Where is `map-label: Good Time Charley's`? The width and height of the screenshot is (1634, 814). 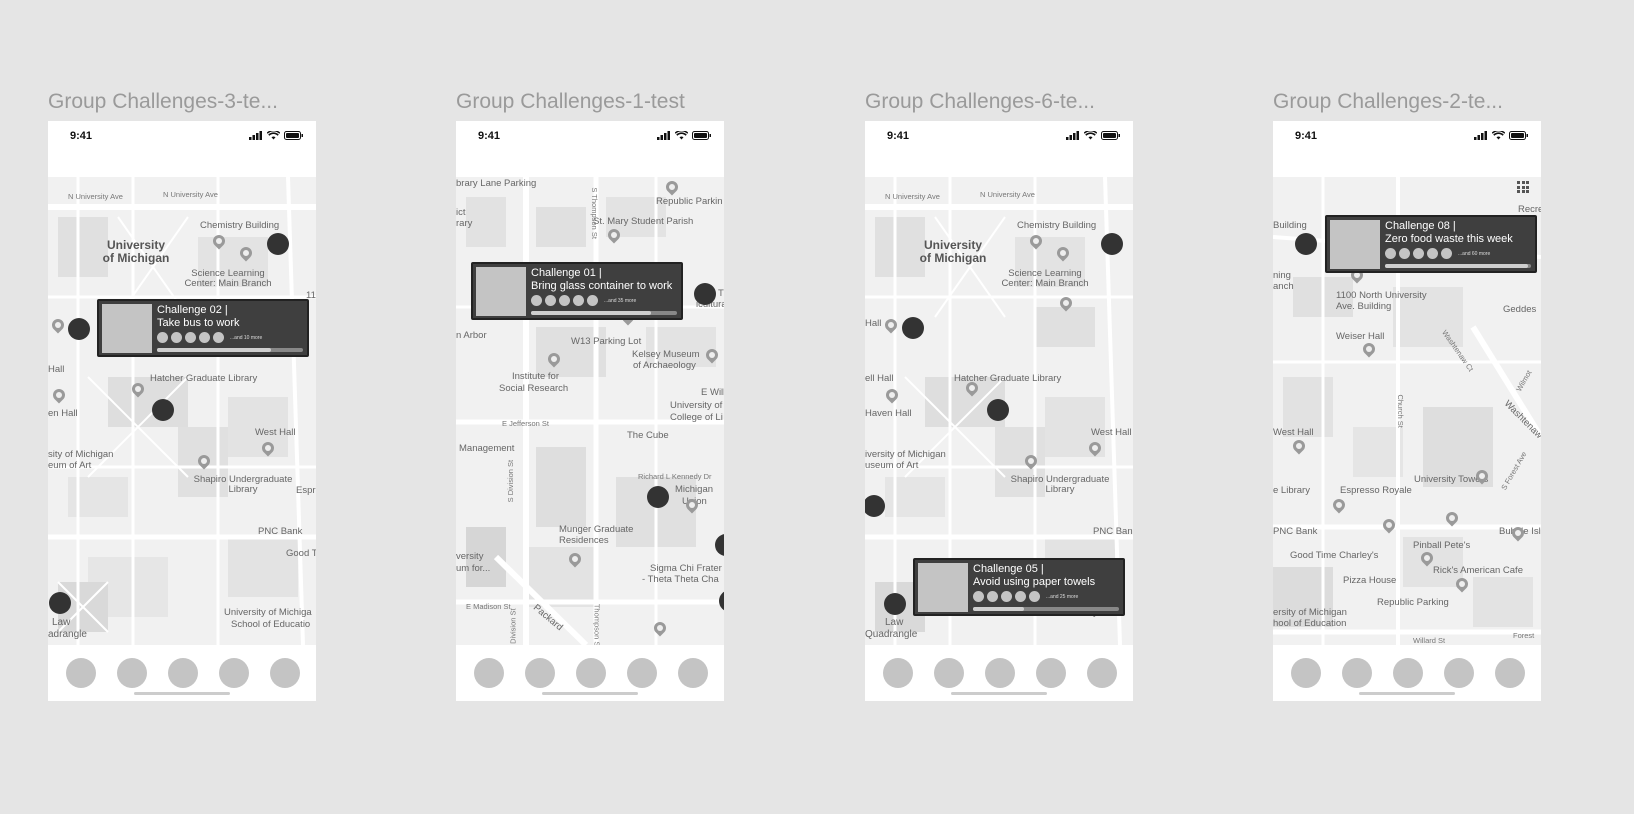
map-label: Good Time Charley's is located at coordinates (1334, 555).